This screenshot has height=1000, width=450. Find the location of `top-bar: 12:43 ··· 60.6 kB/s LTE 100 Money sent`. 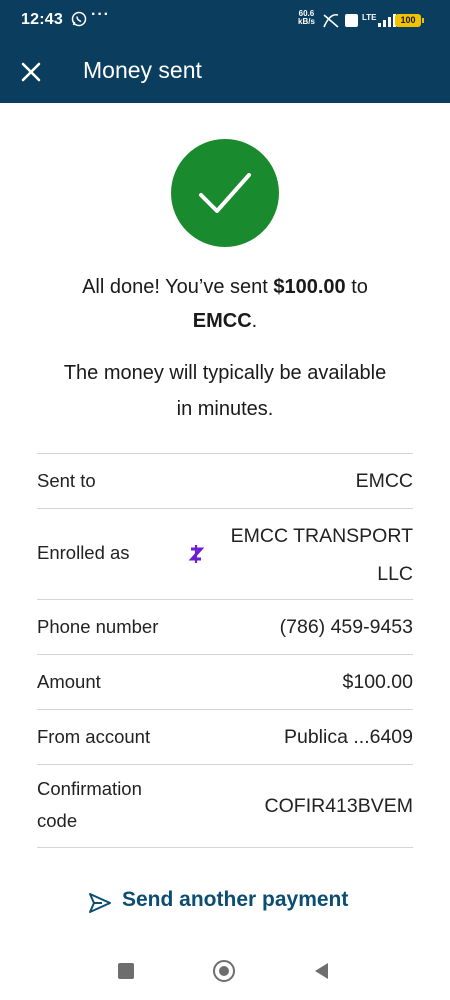

top-bar: 12:43 ··· 60.6 kB/s LTE 100 Money sent is located at coordinates (225, 51).